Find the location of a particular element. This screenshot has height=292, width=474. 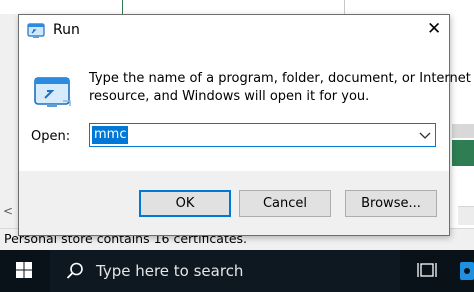

search-icon is located at coordinates (74, 270).